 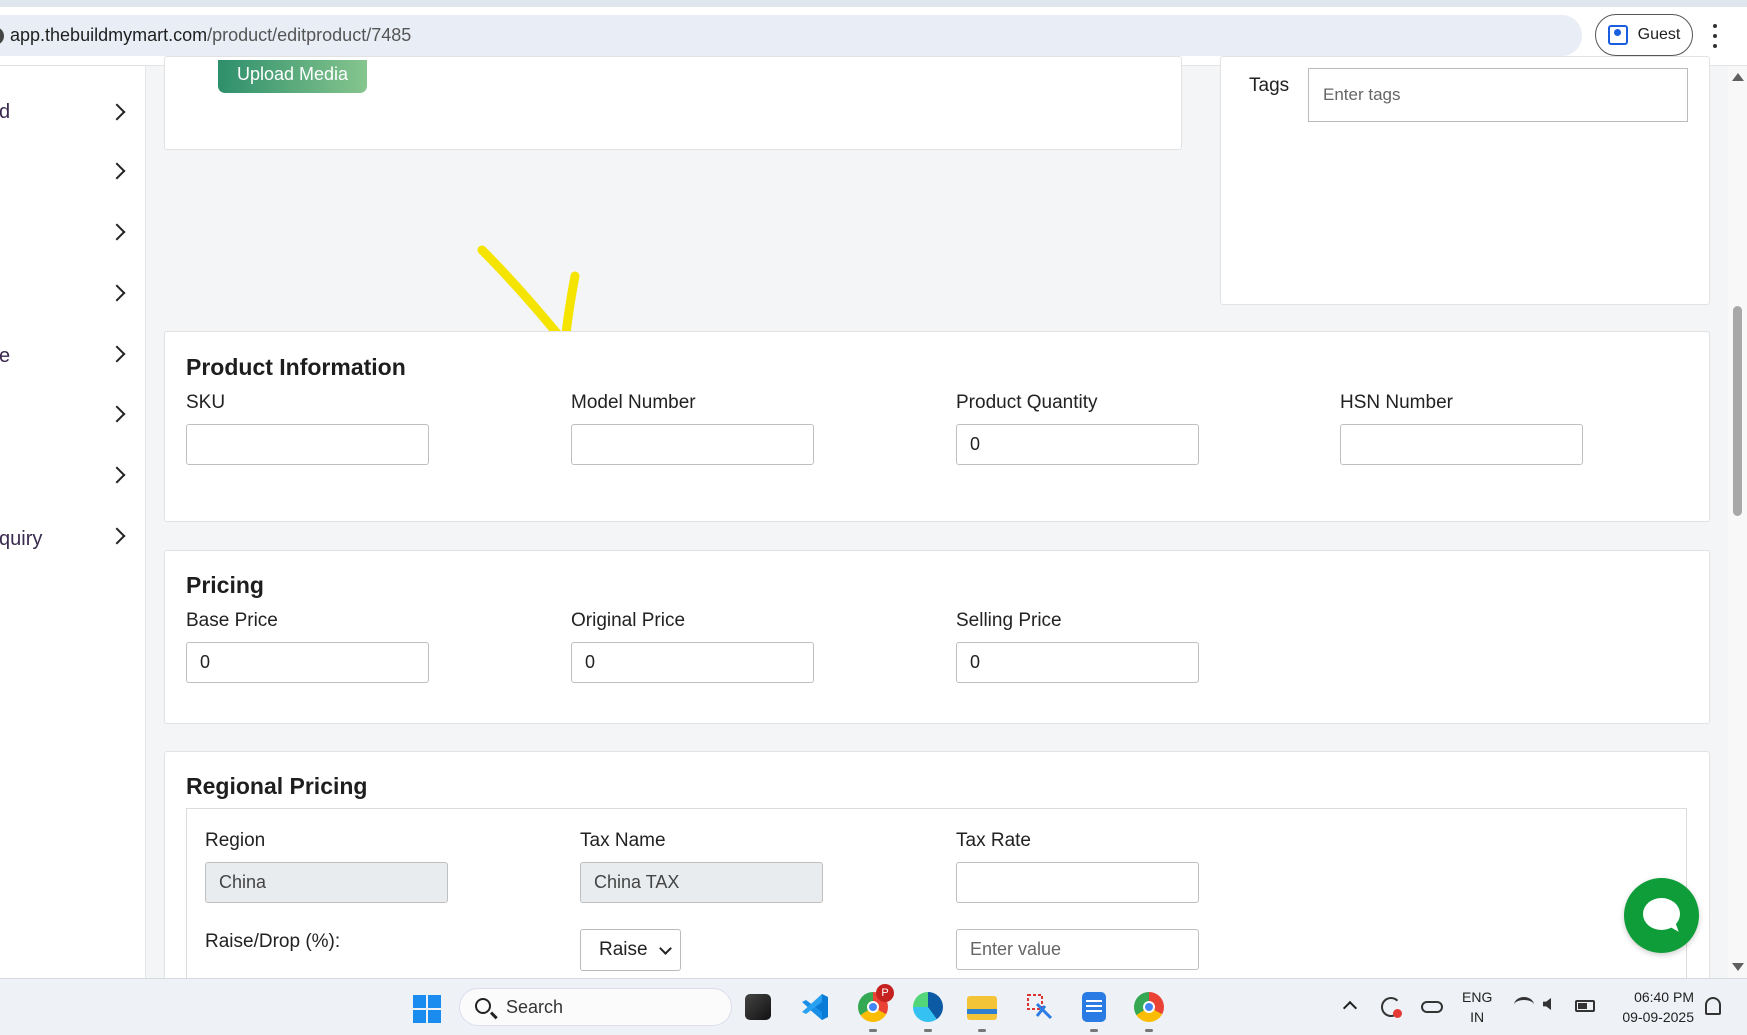 What do you see at coordinates (1040, 1007) in the screenshot?
I see `snipping-tool-icon` at bounding box center [1040, 1007].